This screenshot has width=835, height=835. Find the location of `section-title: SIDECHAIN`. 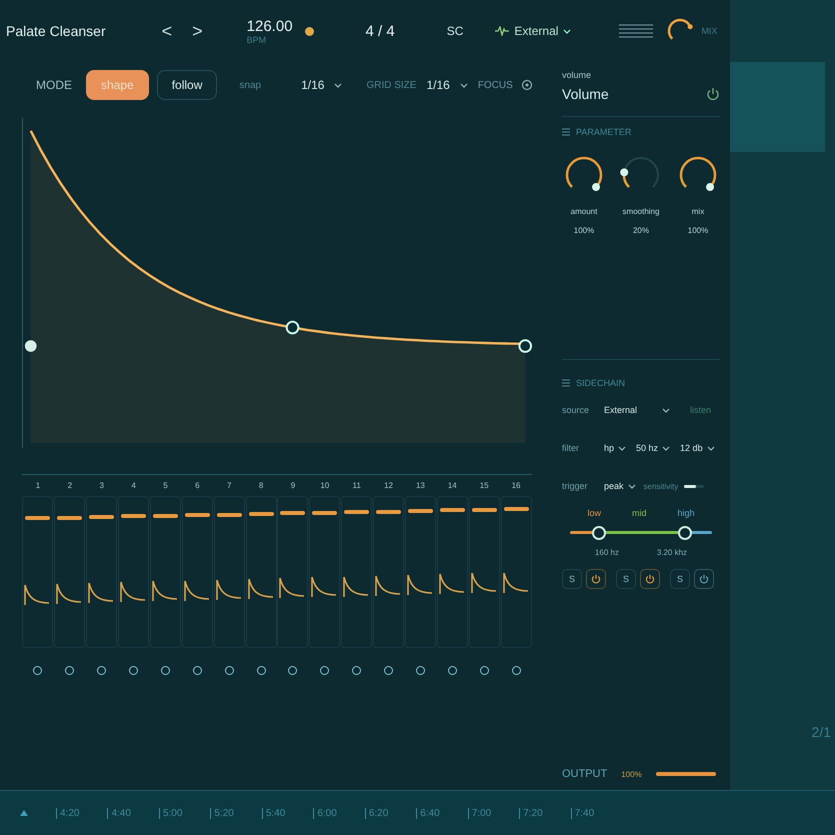

section-title: SIDECHAIN is located at coordinates (601, 383).